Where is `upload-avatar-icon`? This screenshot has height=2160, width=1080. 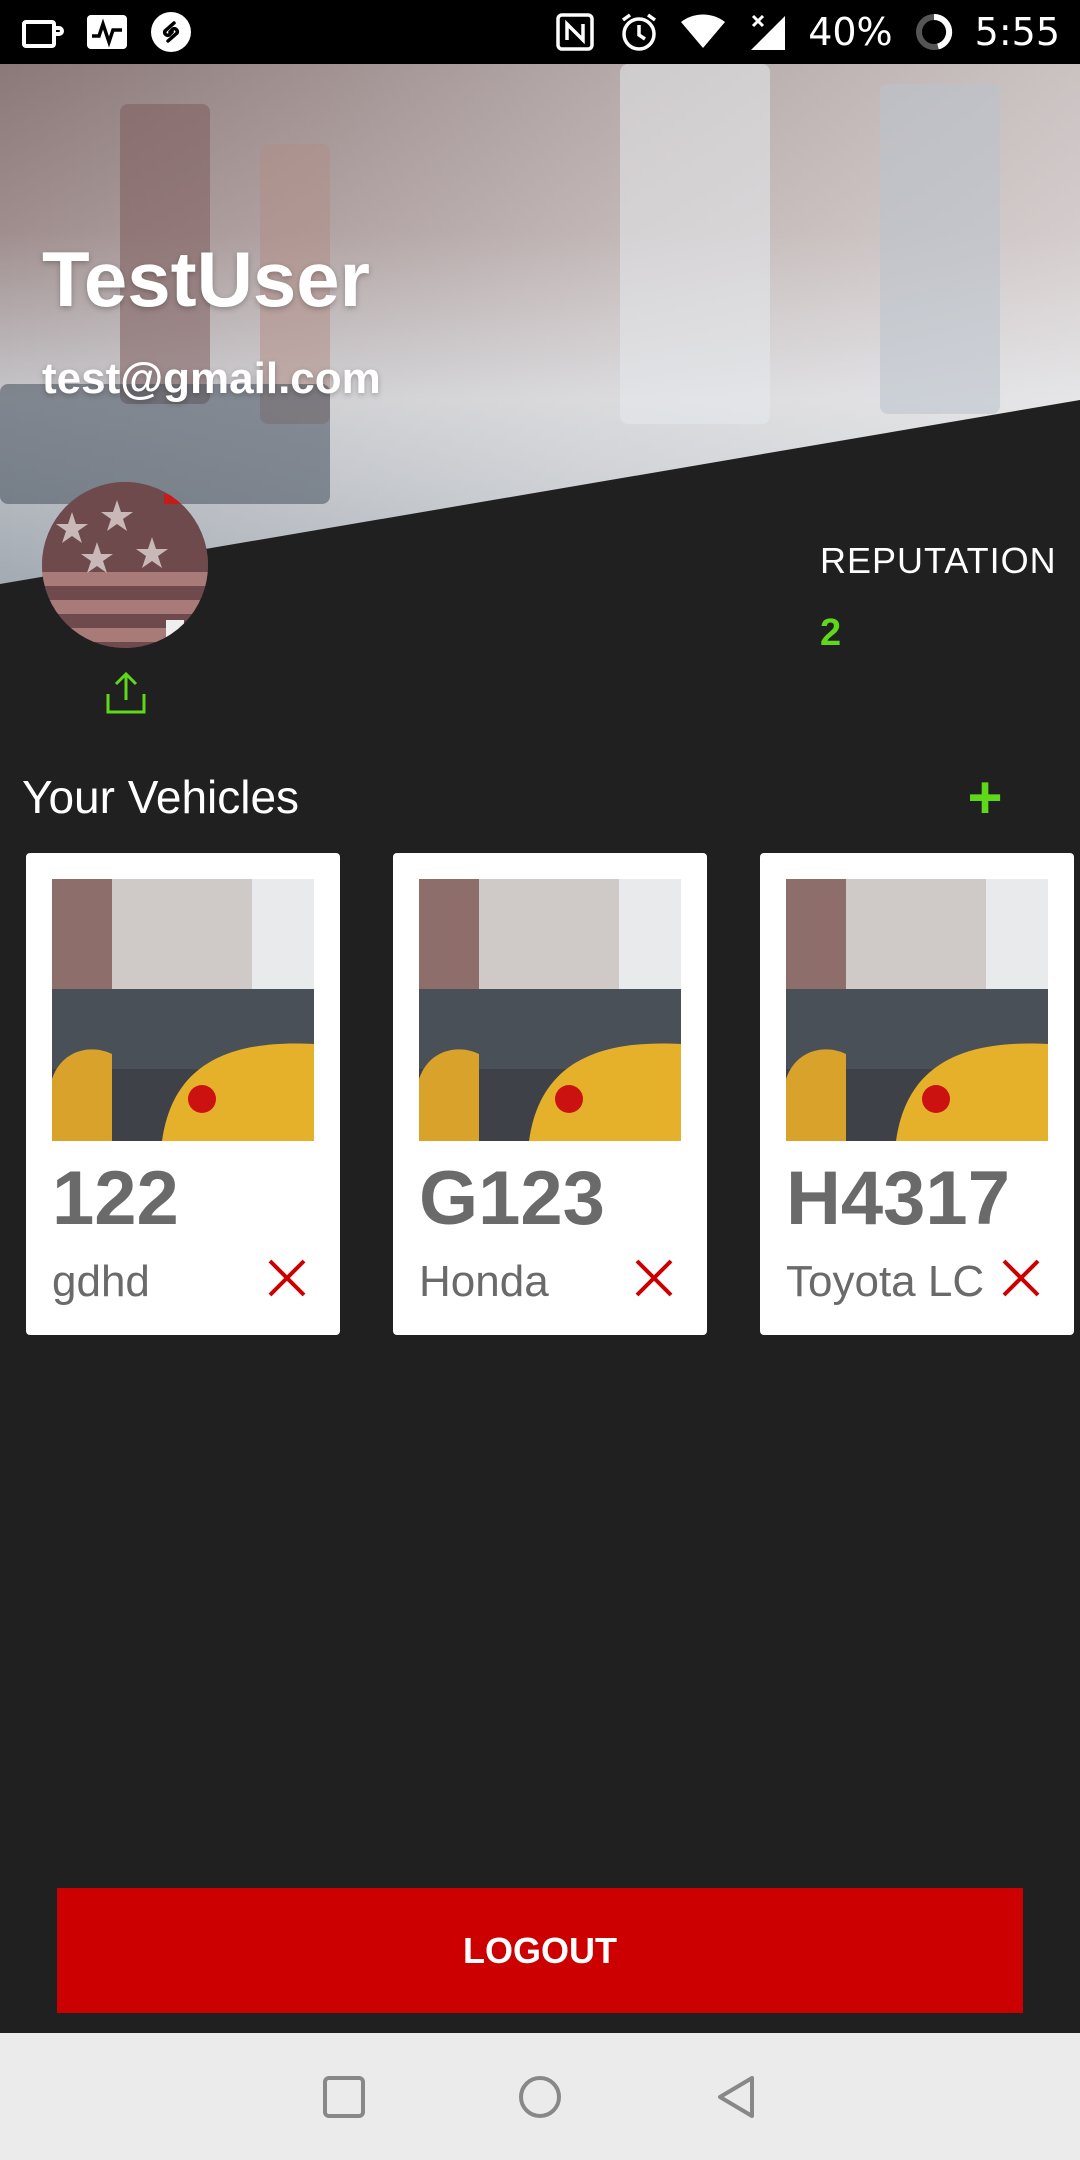
upload-avatar-icon is located at coordinates (126, 693).